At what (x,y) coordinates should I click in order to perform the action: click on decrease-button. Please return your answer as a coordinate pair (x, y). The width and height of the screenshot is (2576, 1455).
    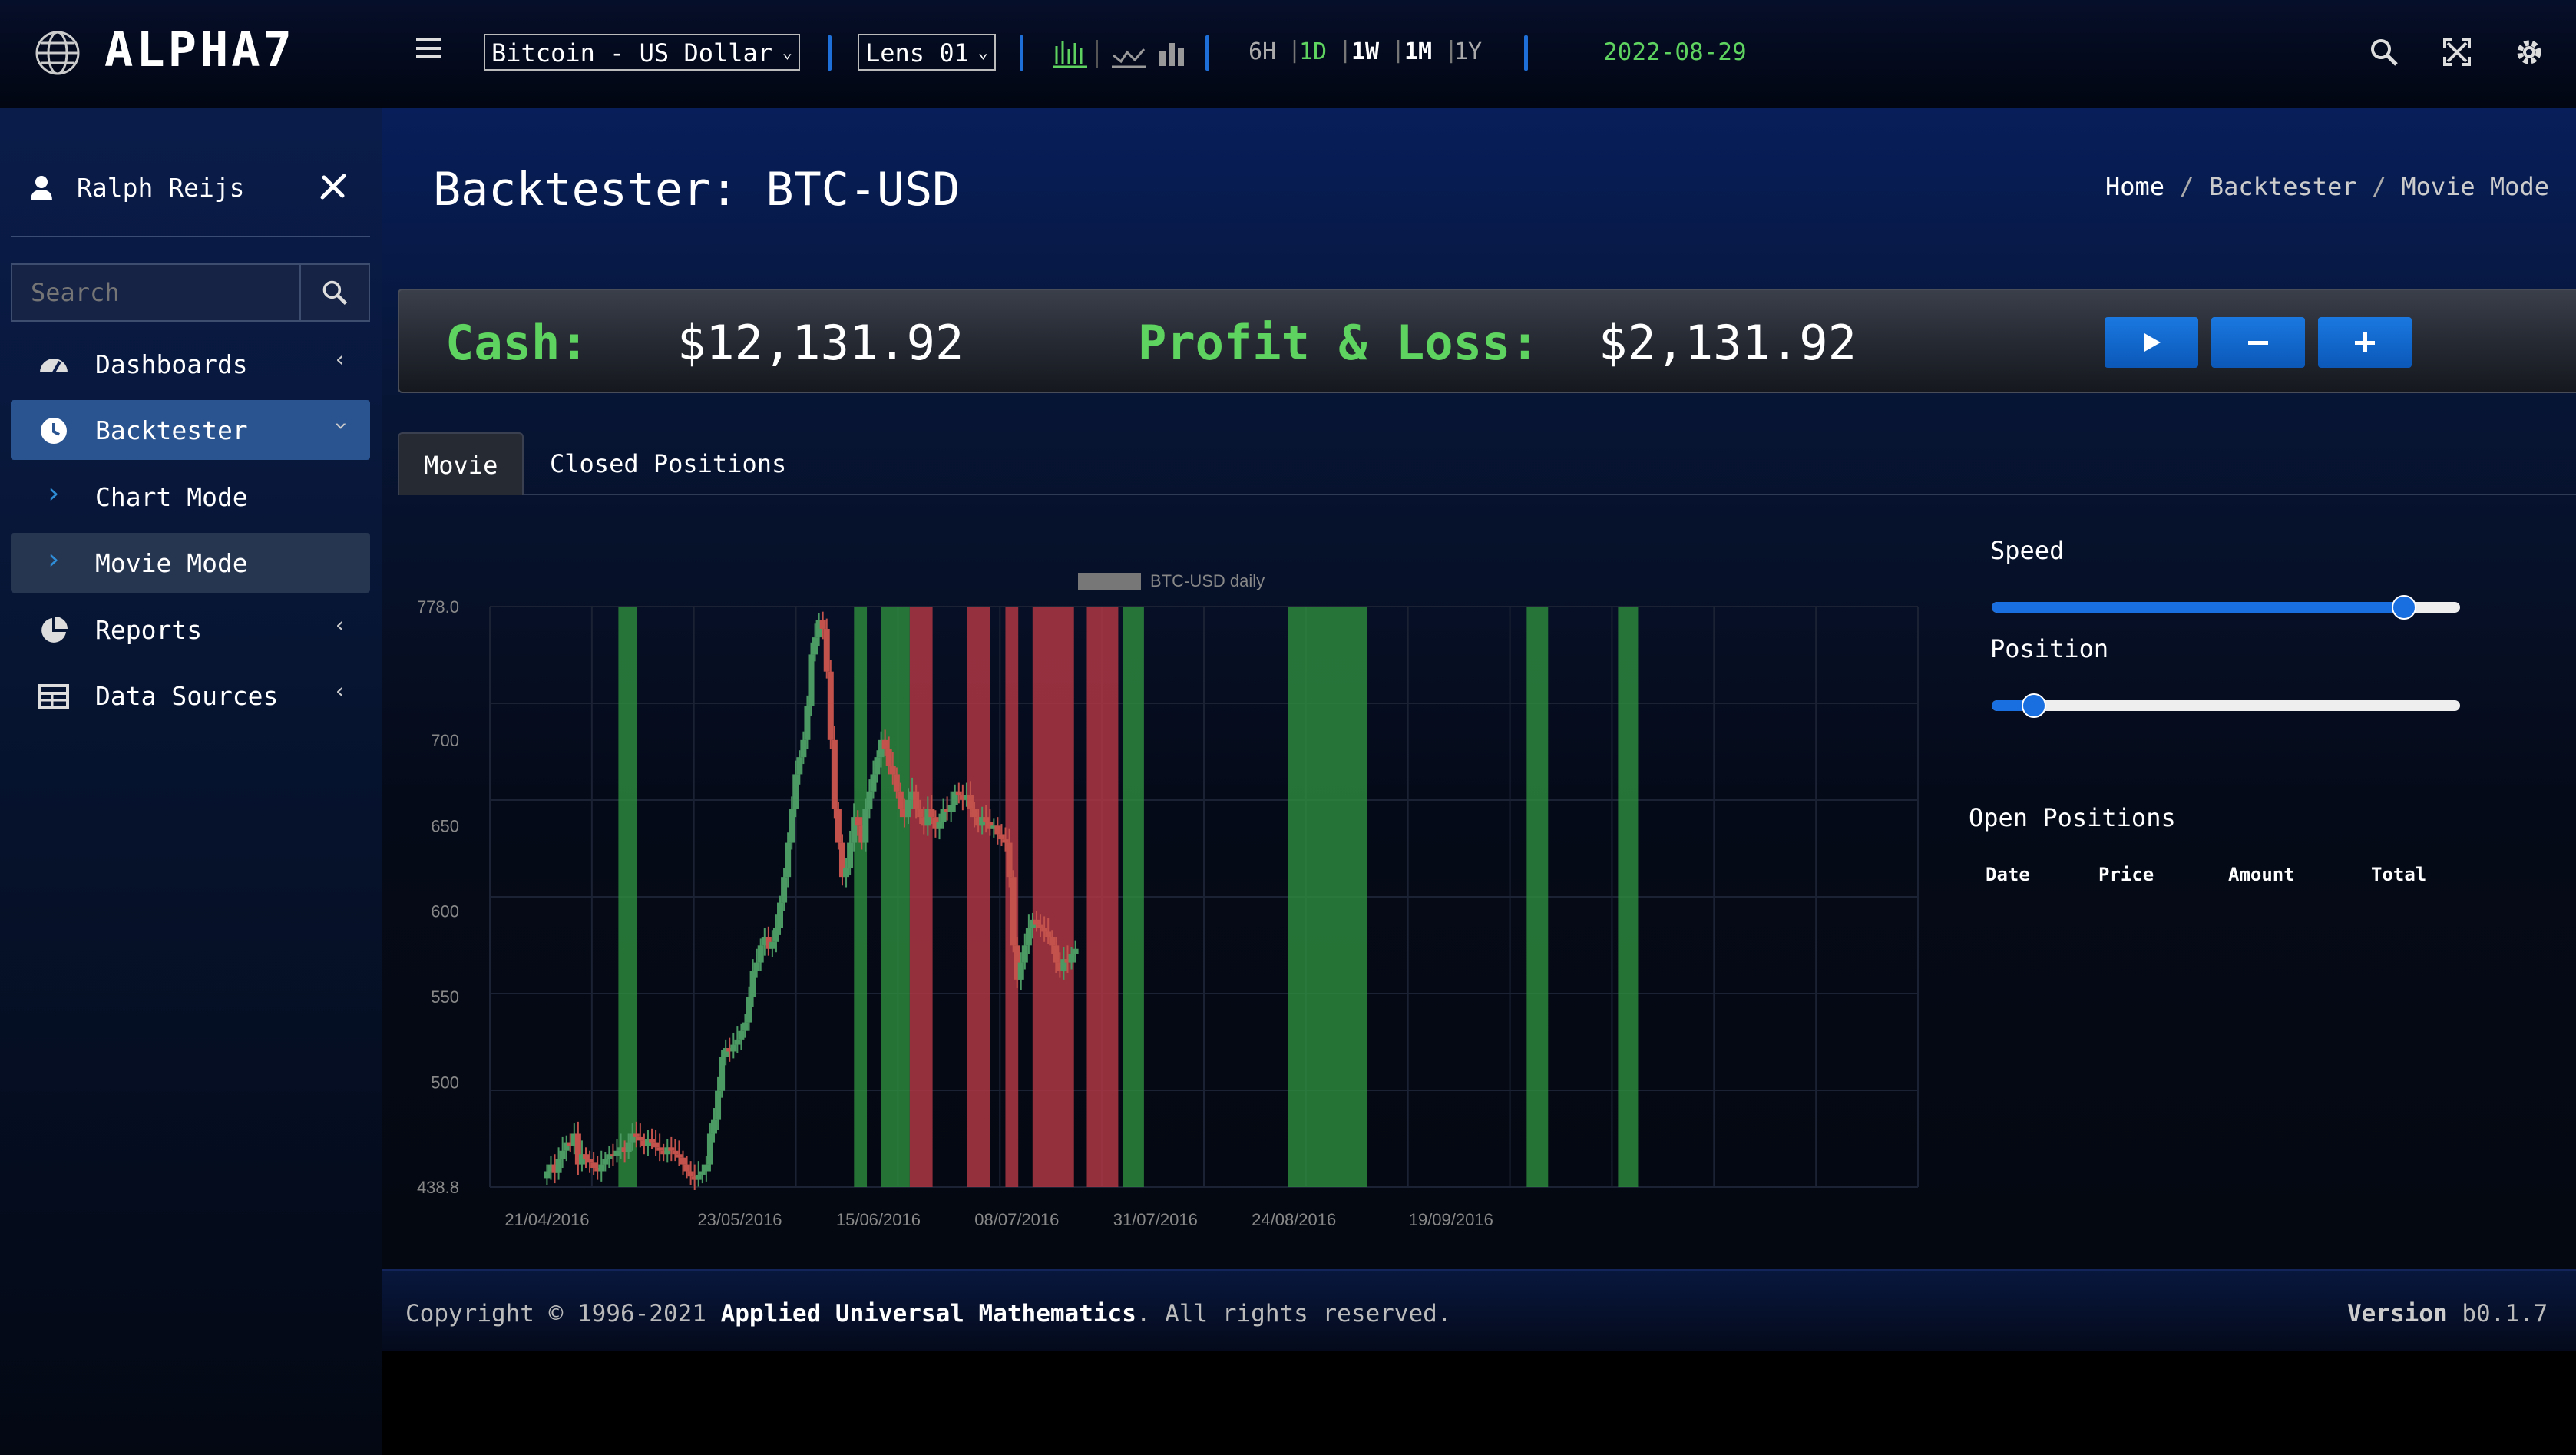
    Looking at the image, I should click on (2258, 342).